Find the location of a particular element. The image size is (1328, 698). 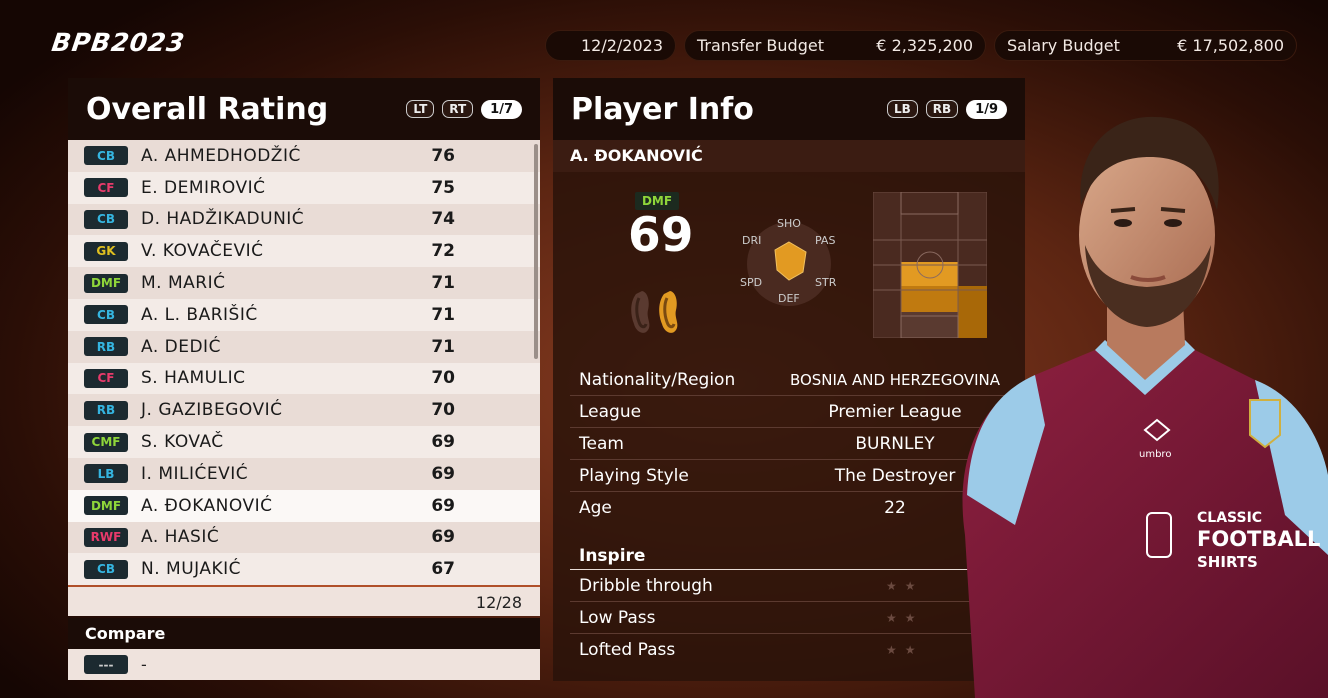

player-name: D. HADŽIKADUNIĆ is located at coordinates (223, 219).